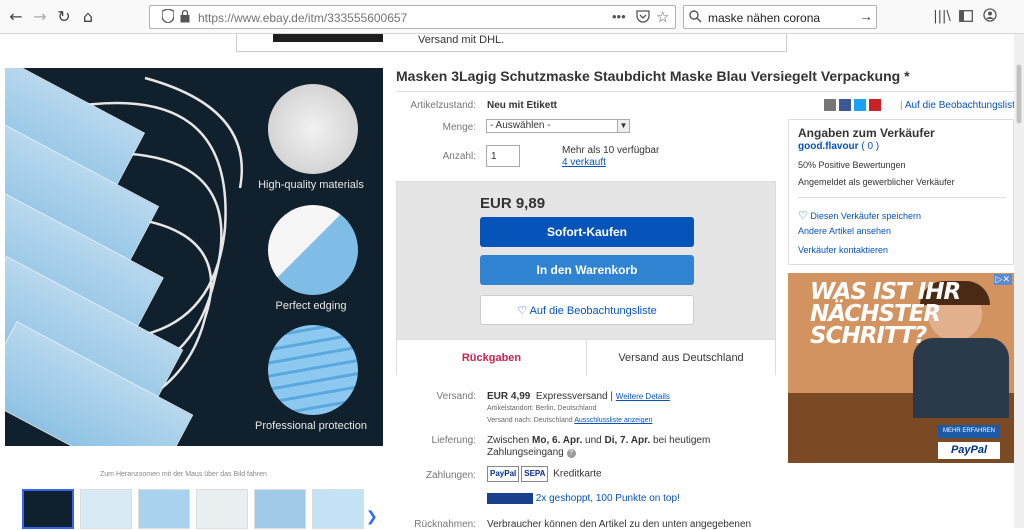 The width and height of the screenshot is (1024, 530). What do you see at coordinates (1019, 281) in the screenshot?
I see `page-scrollbar` at bounding box center [1019, 281].